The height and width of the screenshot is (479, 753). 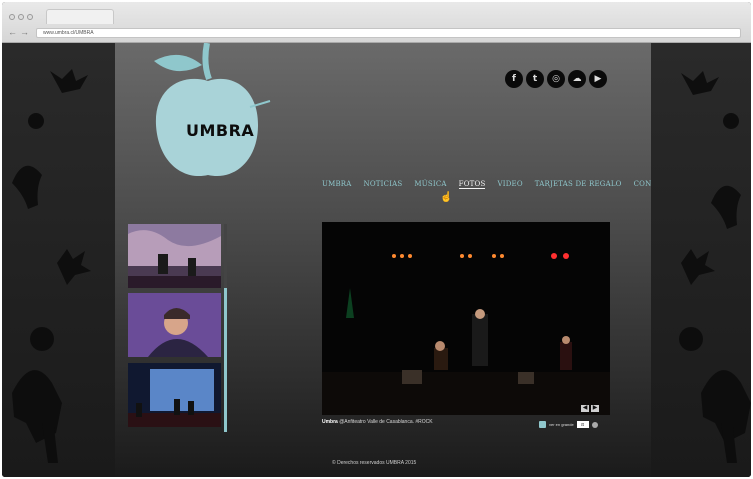 What do you see at coordinates (715, 267) in the screenshot?
I see `right-decor-illustration` at bounding box center [715, 267].